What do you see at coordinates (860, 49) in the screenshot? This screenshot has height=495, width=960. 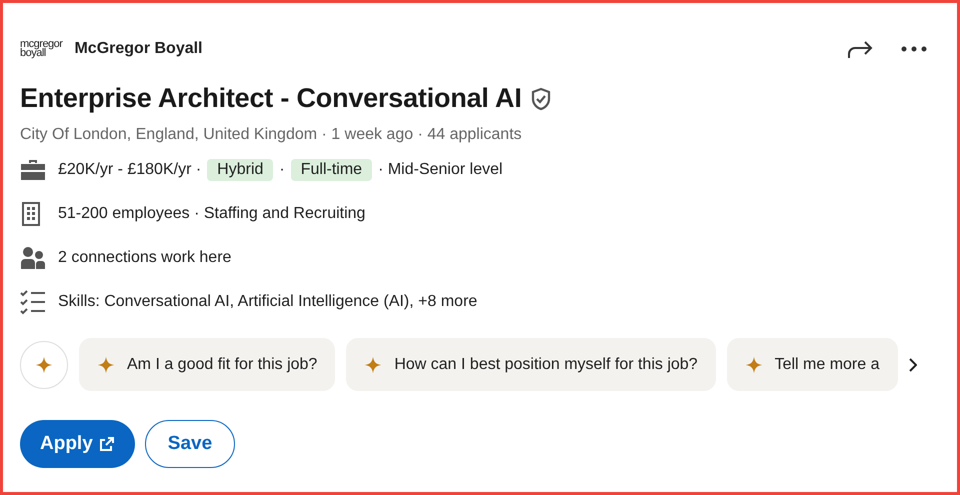 I see `share-icon` at bounding box center [860, 49].